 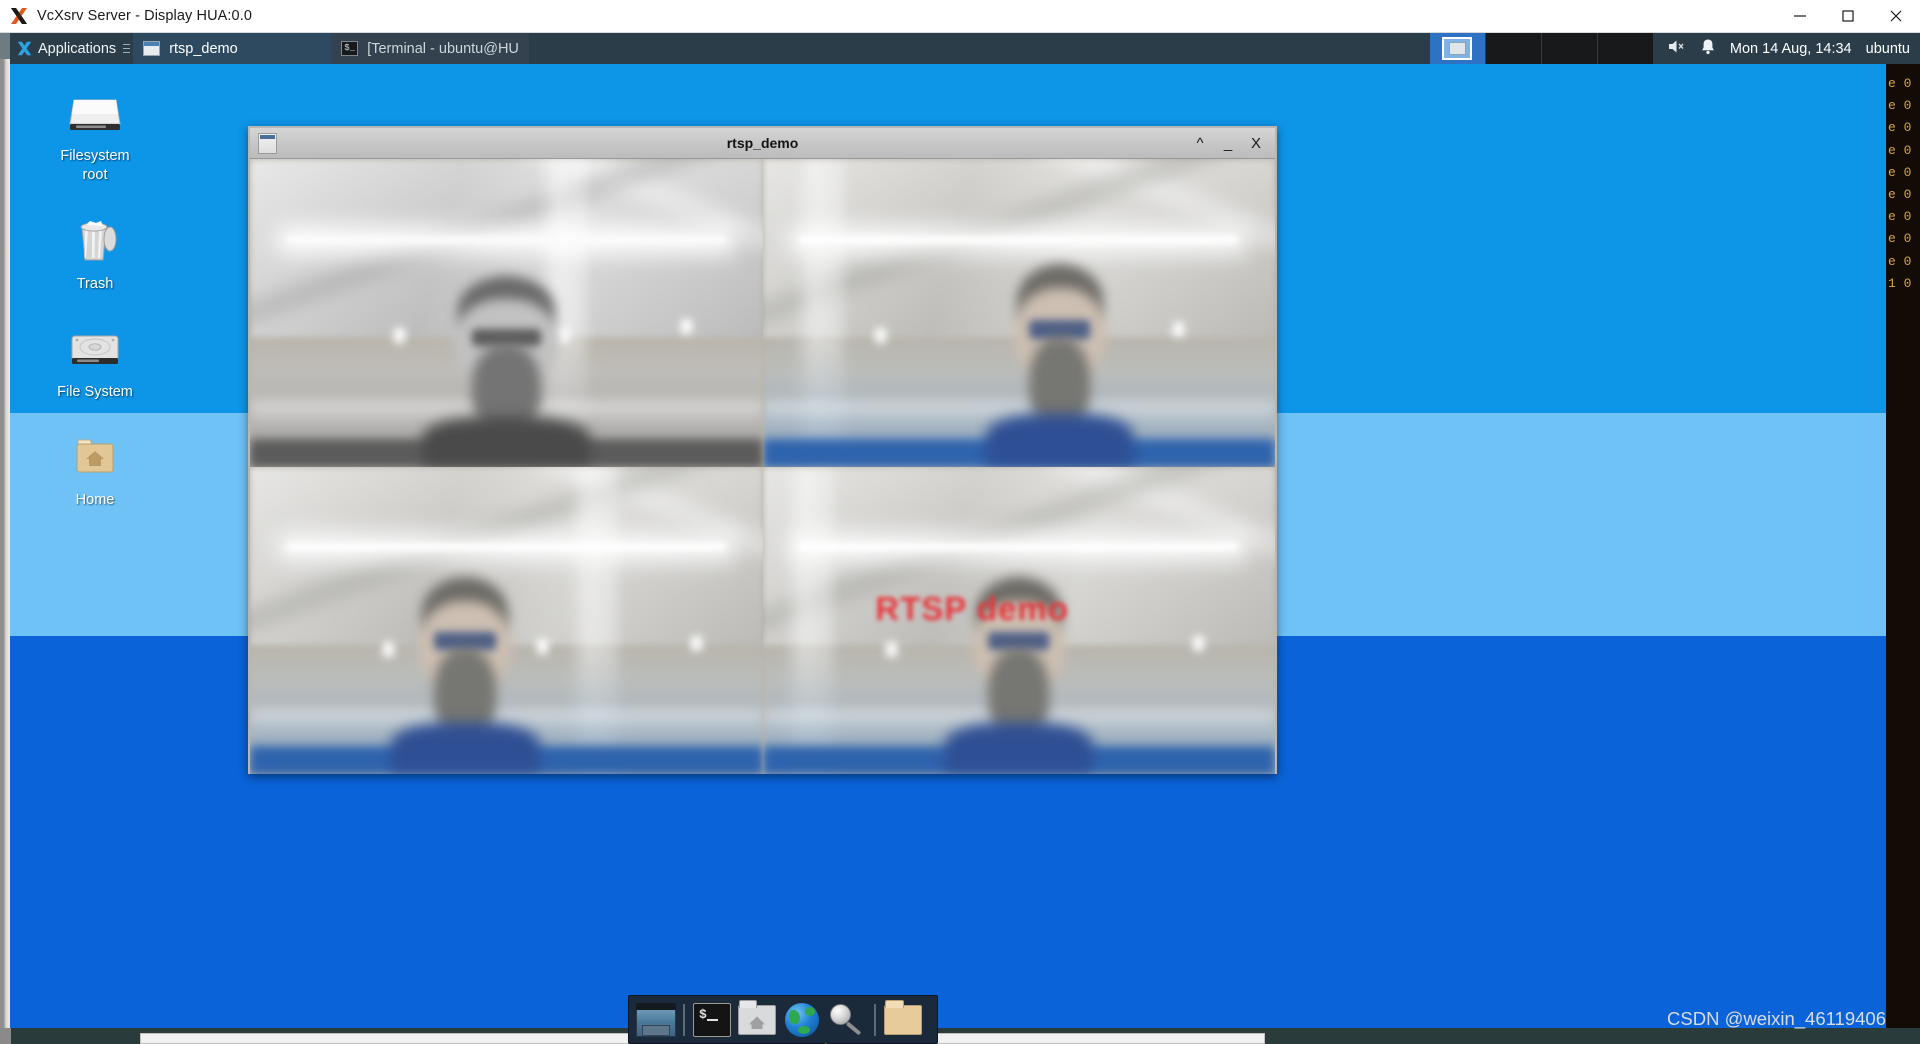 I want to click on show-desktop-icon, so click(x=656, y=1020).